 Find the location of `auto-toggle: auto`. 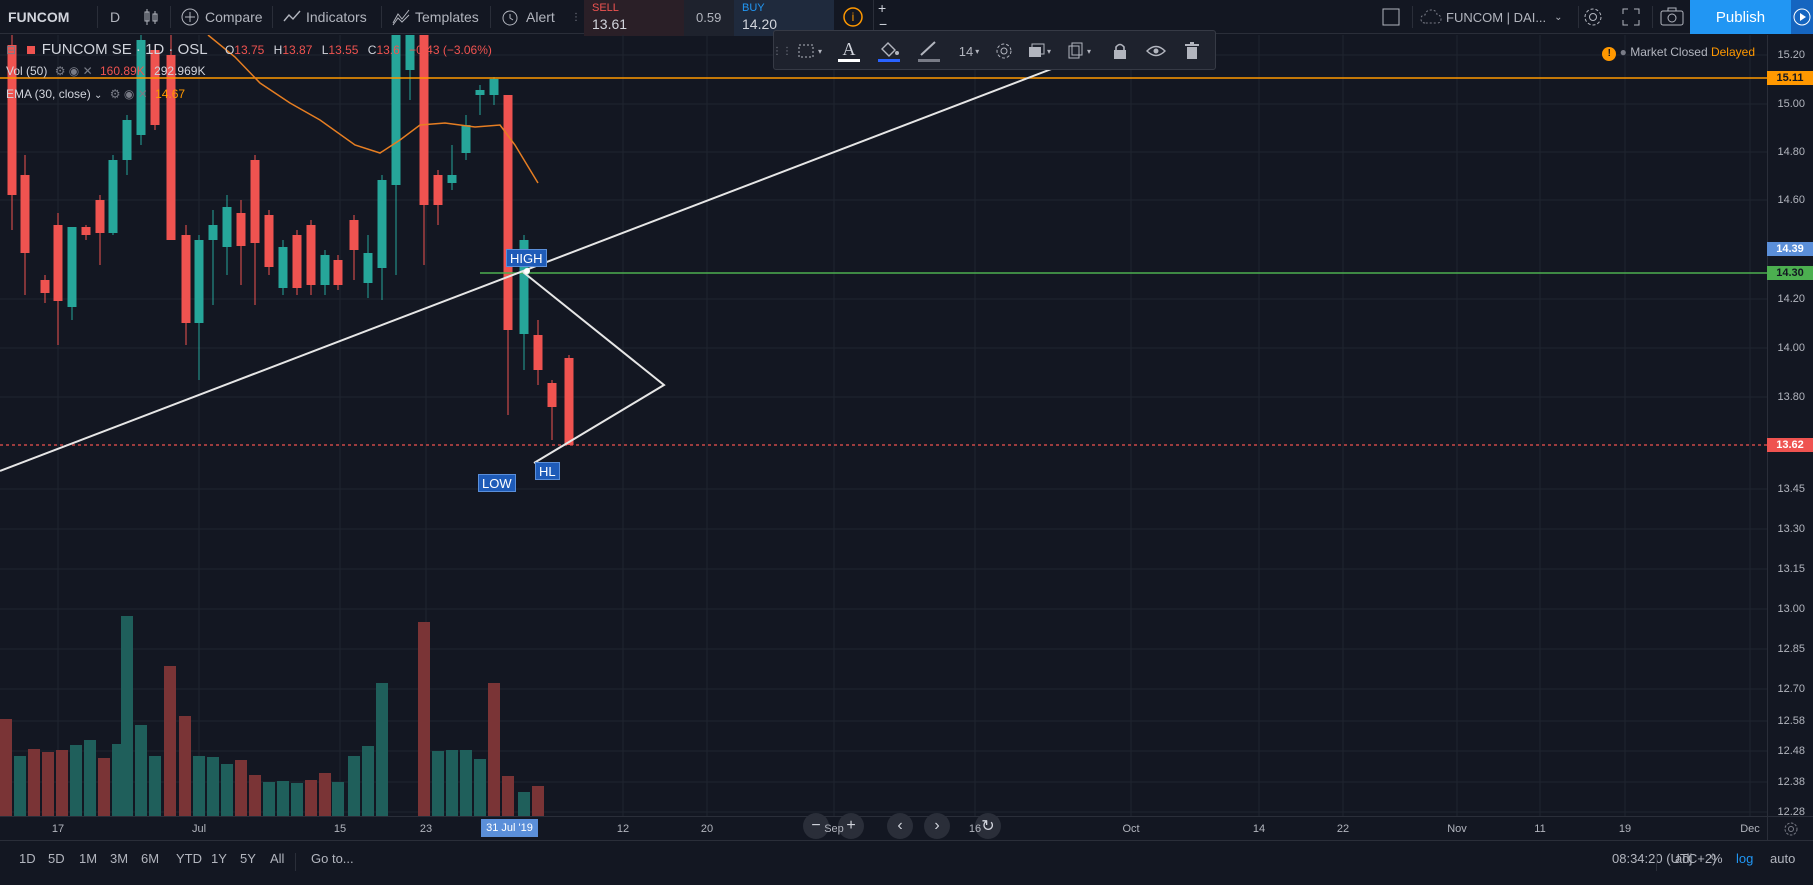

auto-toggle: auto is located at coordinates (1782, 858).